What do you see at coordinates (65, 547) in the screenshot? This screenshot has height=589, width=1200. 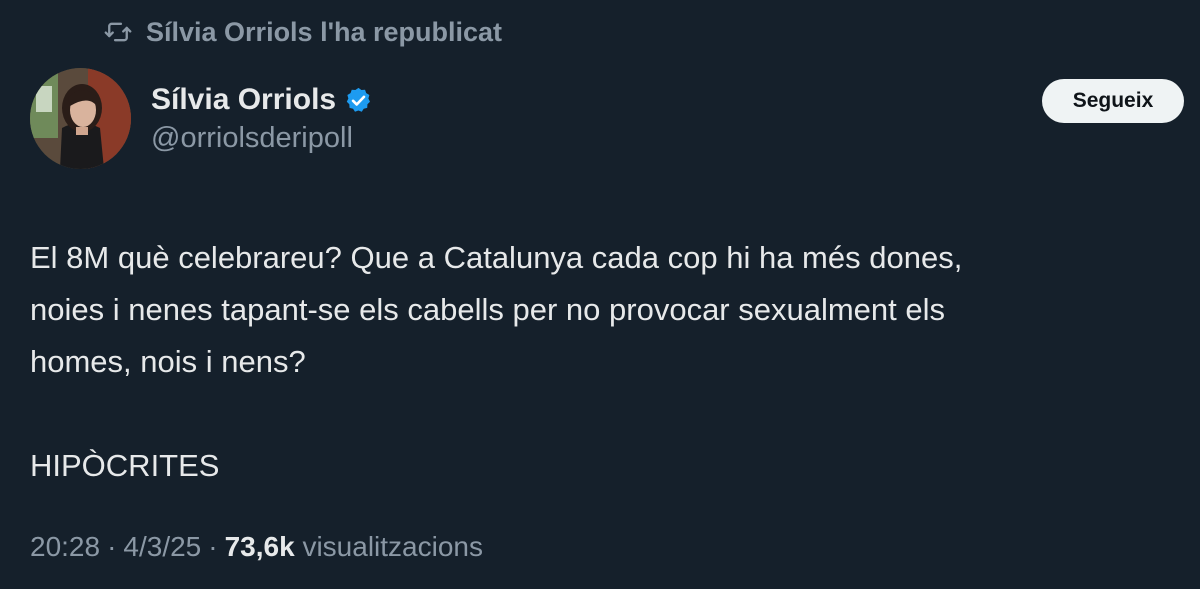 I see `tweet-time: 20:28` at bounding box center [65, 547].